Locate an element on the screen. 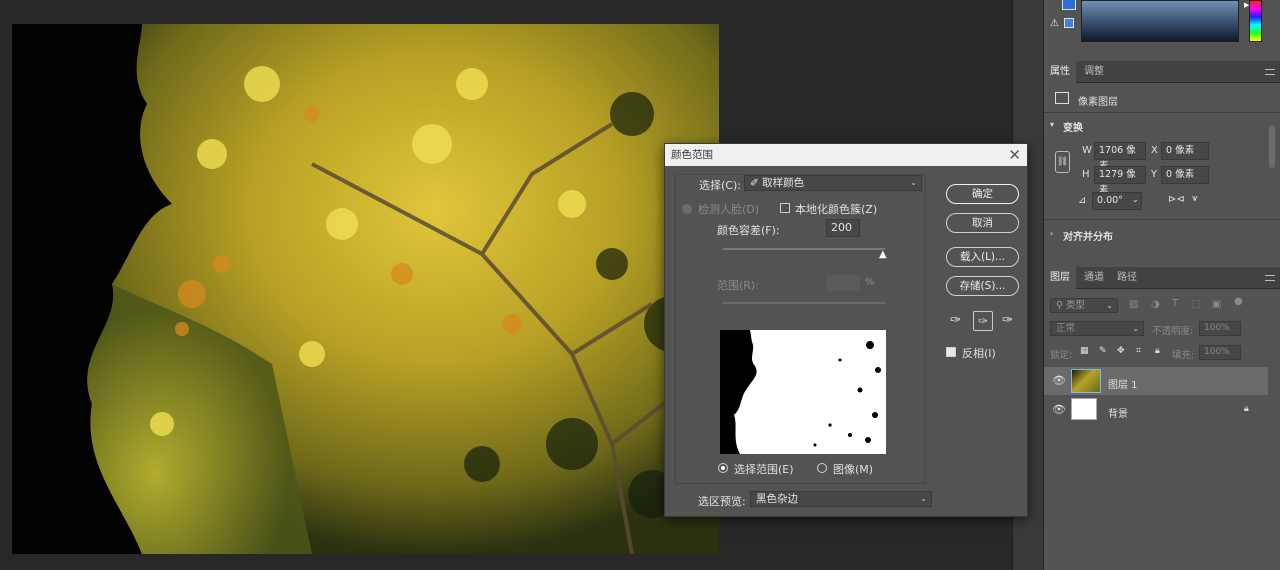  hue-slider is located at coordinates (1255, 21).